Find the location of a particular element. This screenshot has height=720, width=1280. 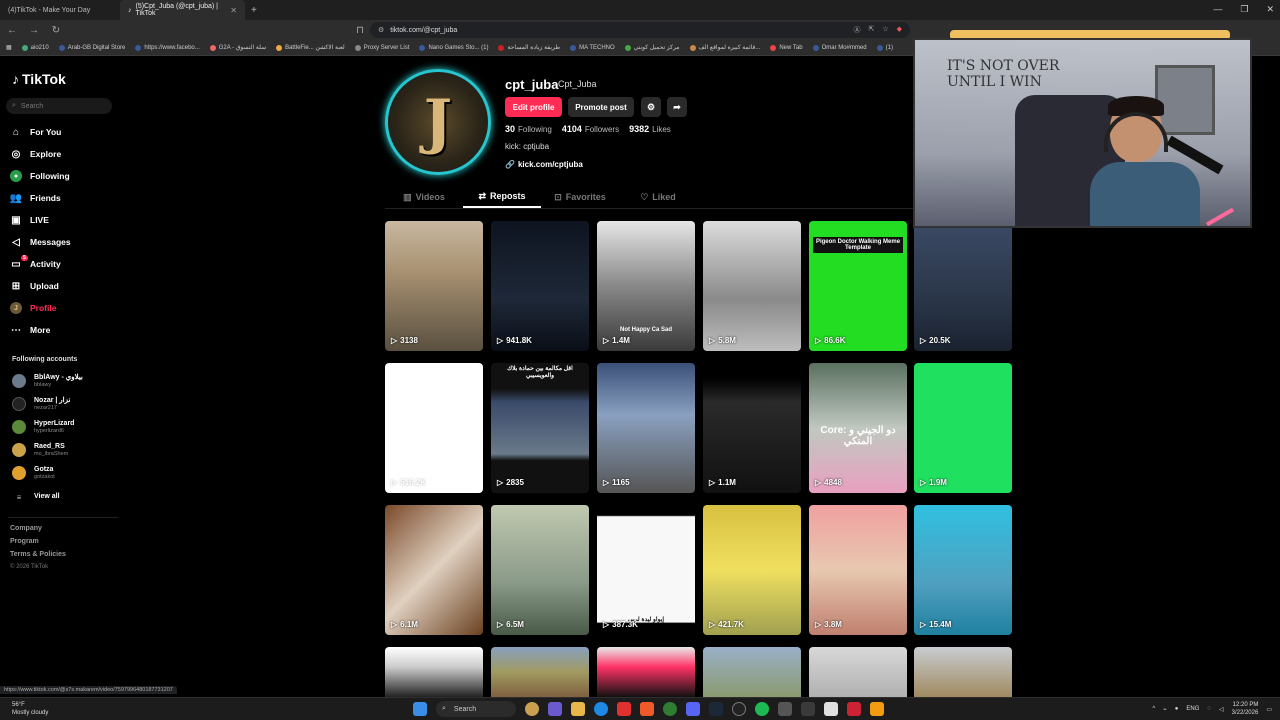

close-tab-icon: ✕ is located at coordinates (233, 10).